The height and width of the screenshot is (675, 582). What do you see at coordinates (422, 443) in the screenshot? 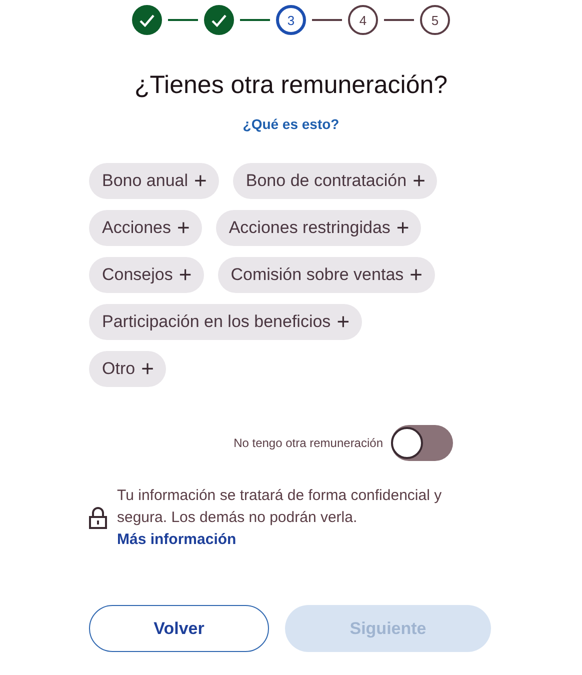
I see `toggle-switch` at bounding box center [422, 443].